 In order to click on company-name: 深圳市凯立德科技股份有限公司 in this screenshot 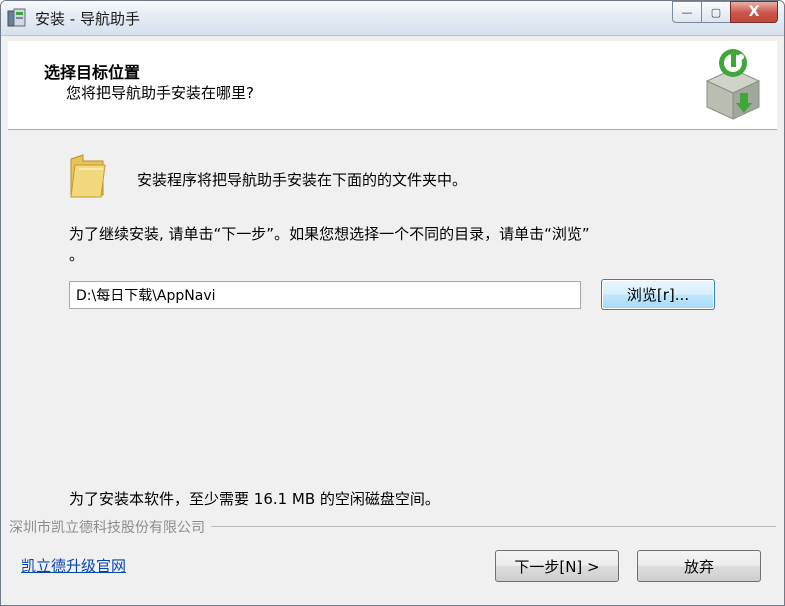, I will do `click(110, 527)`.